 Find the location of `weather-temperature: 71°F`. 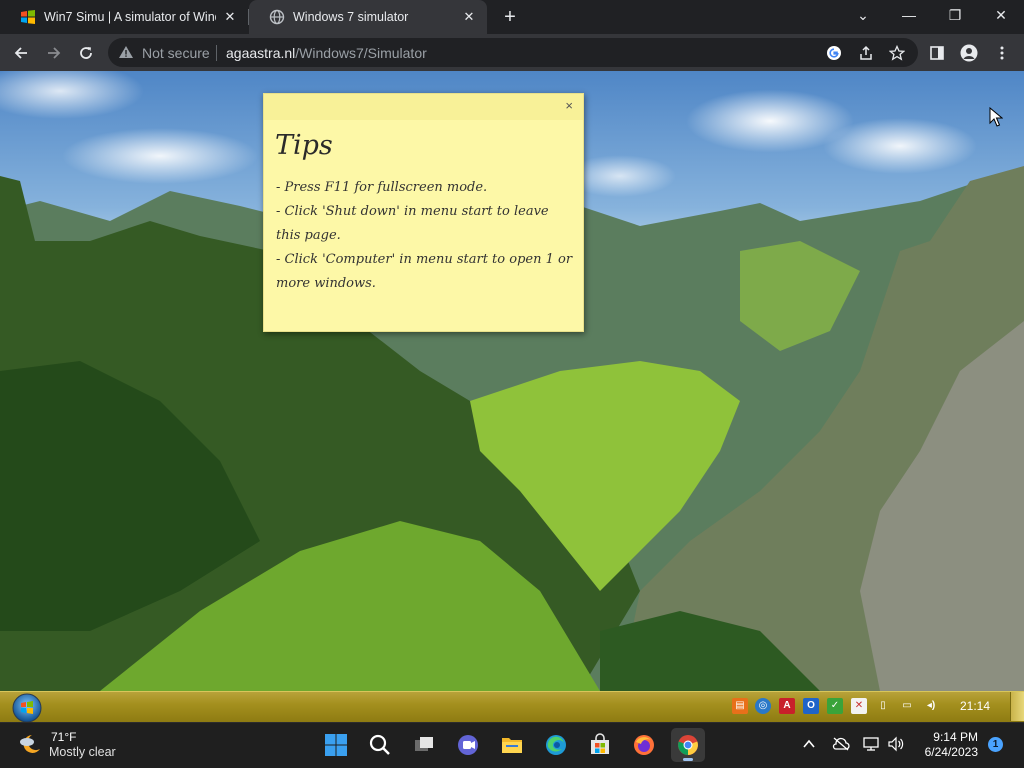

weather-temperature: 71°F is located at coordinates (63, 737).